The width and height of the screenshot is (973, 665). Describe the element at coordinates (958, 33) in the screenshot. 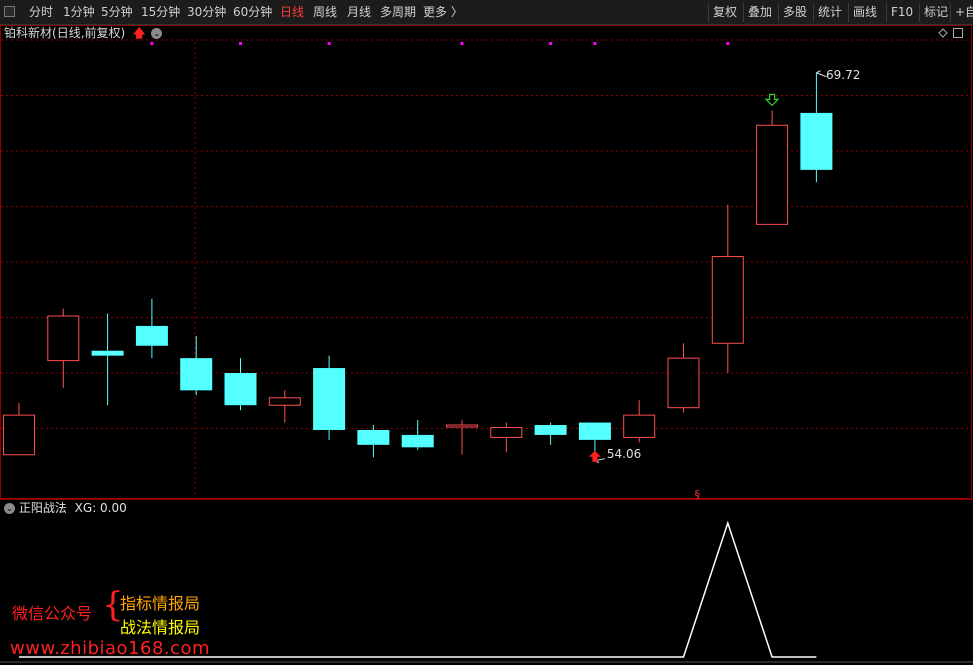

I see `maximize-icon` at that location.